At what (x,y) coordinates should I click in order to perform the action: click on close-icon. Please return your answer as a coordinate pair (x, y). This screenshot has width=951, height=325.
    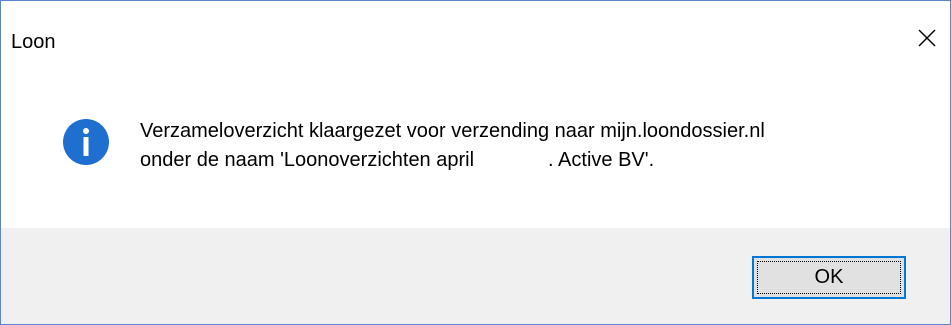
    Looking at the image, I should click on (927, 38).